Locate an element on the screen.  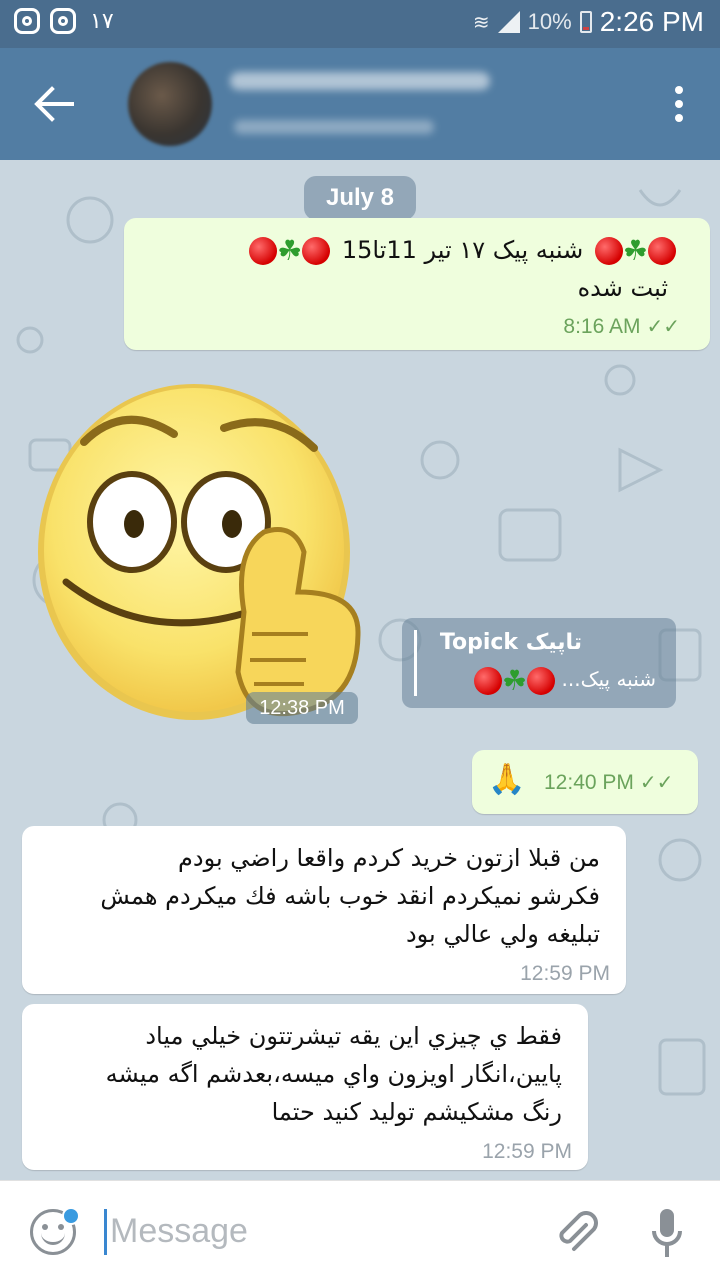
arrow-left-icon is located at coordinates (54, 104).